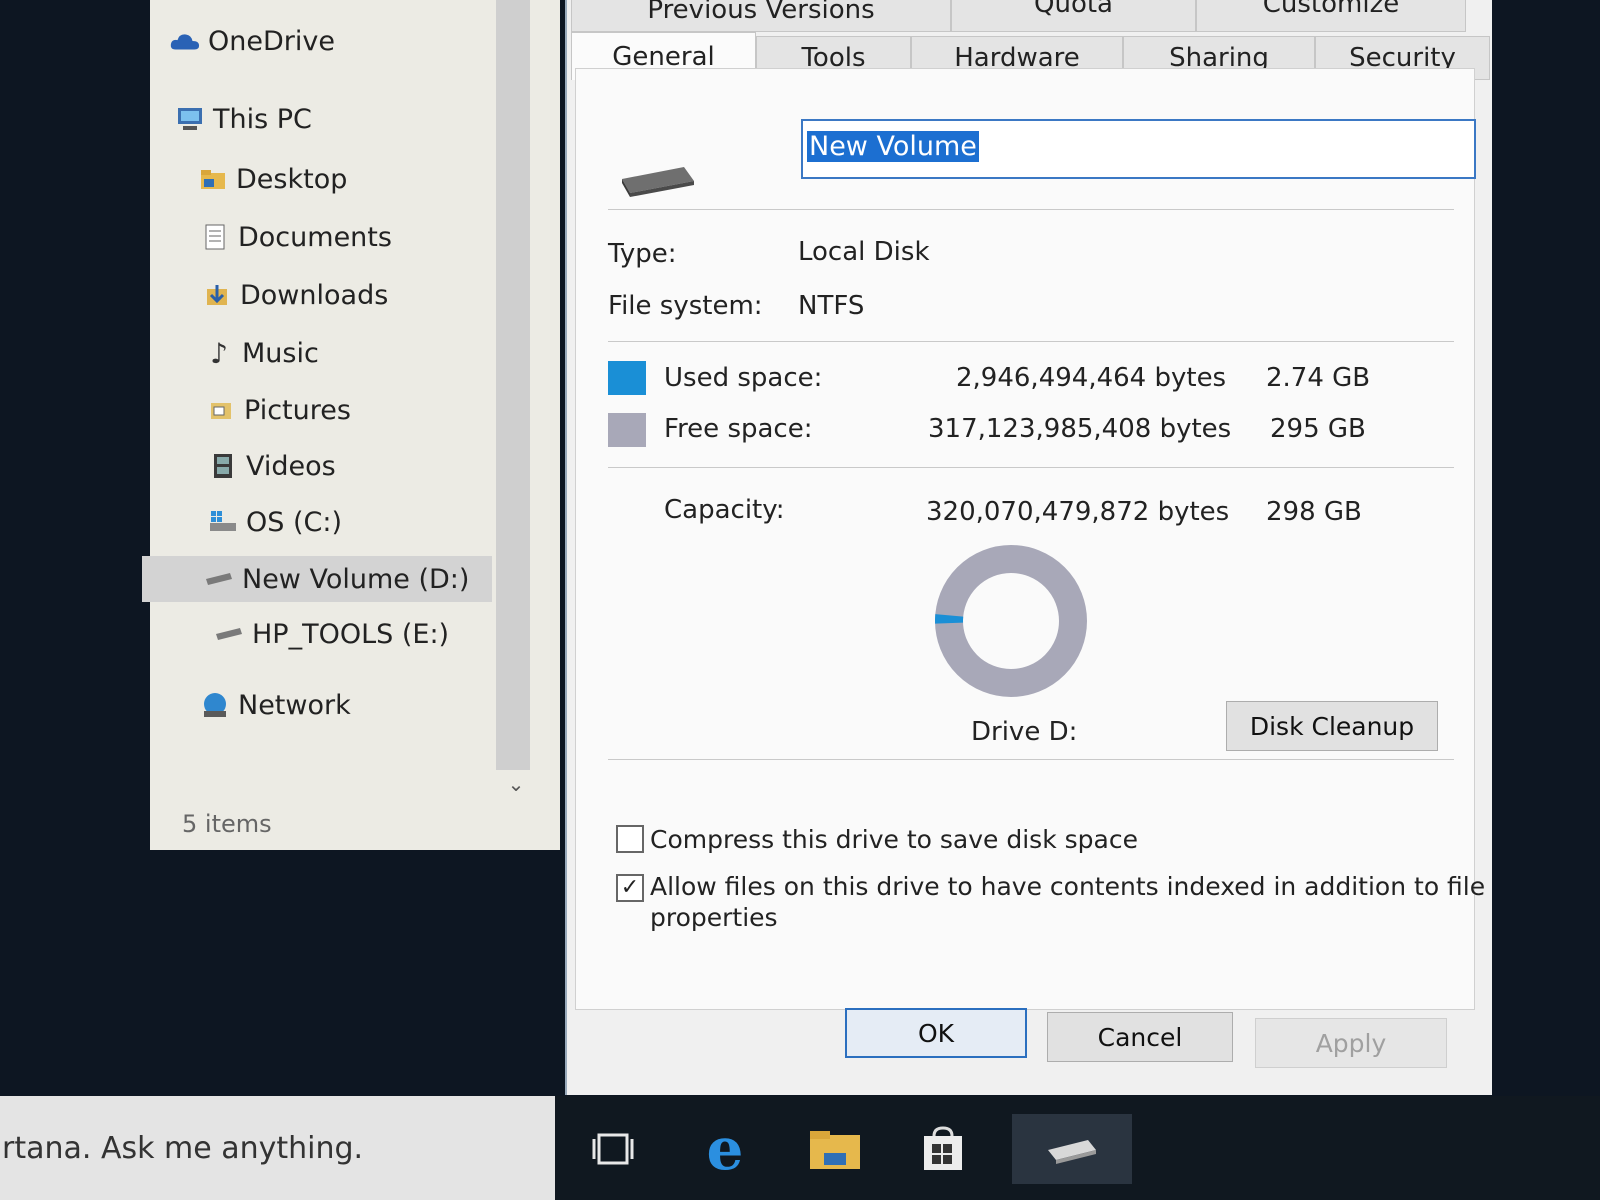 This screenshot has height=1200, width=1600. Describe the element at coordinates (743, 378) in the screenshot. I see `used-space-label: Used space:` at that location.